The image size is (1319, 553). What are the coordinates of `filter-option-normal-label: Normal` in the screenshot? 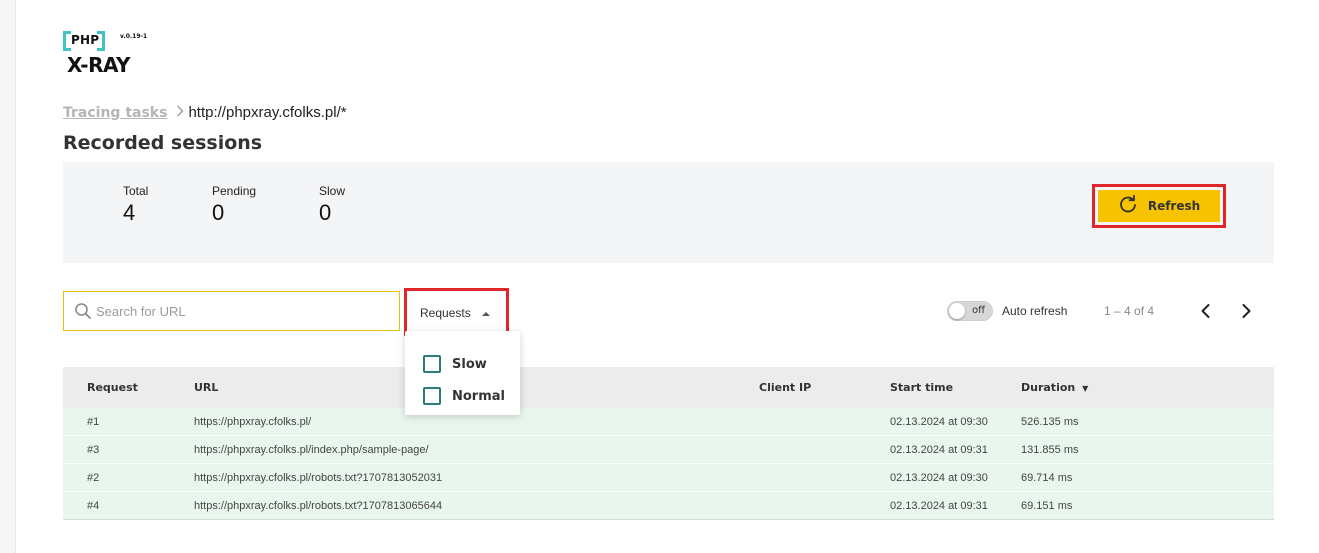 It's located at (478, 396).